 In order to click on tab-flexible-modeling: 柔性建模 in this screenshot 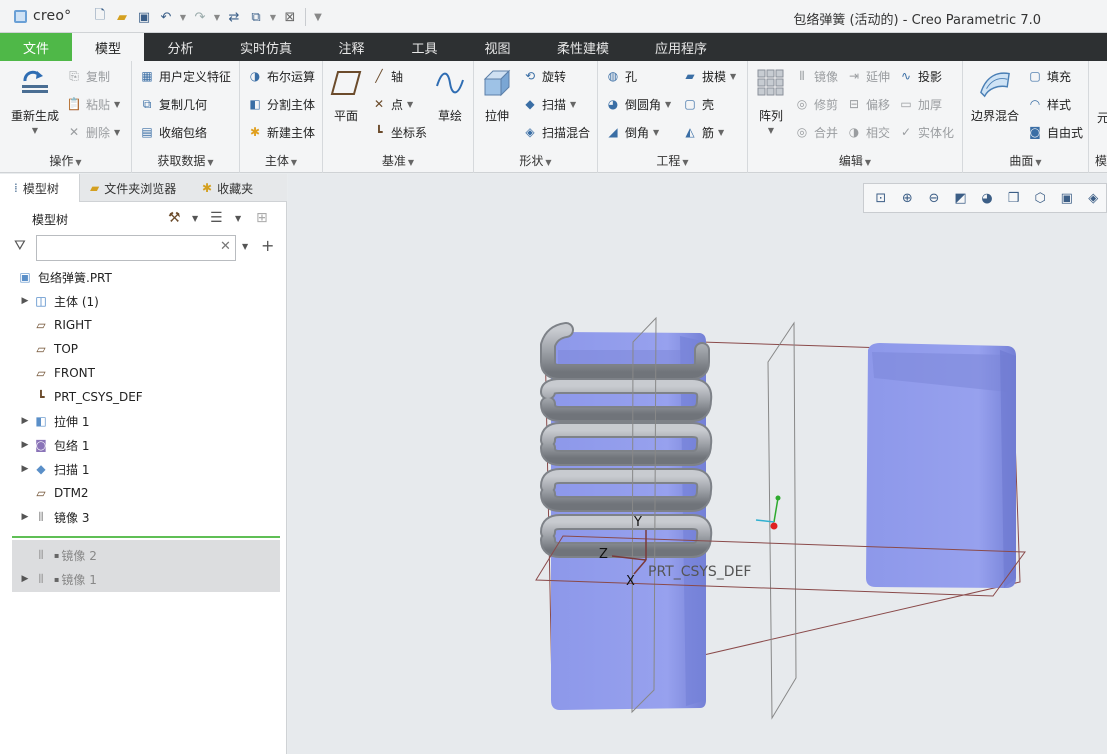, I will do `click(583, 47)`.